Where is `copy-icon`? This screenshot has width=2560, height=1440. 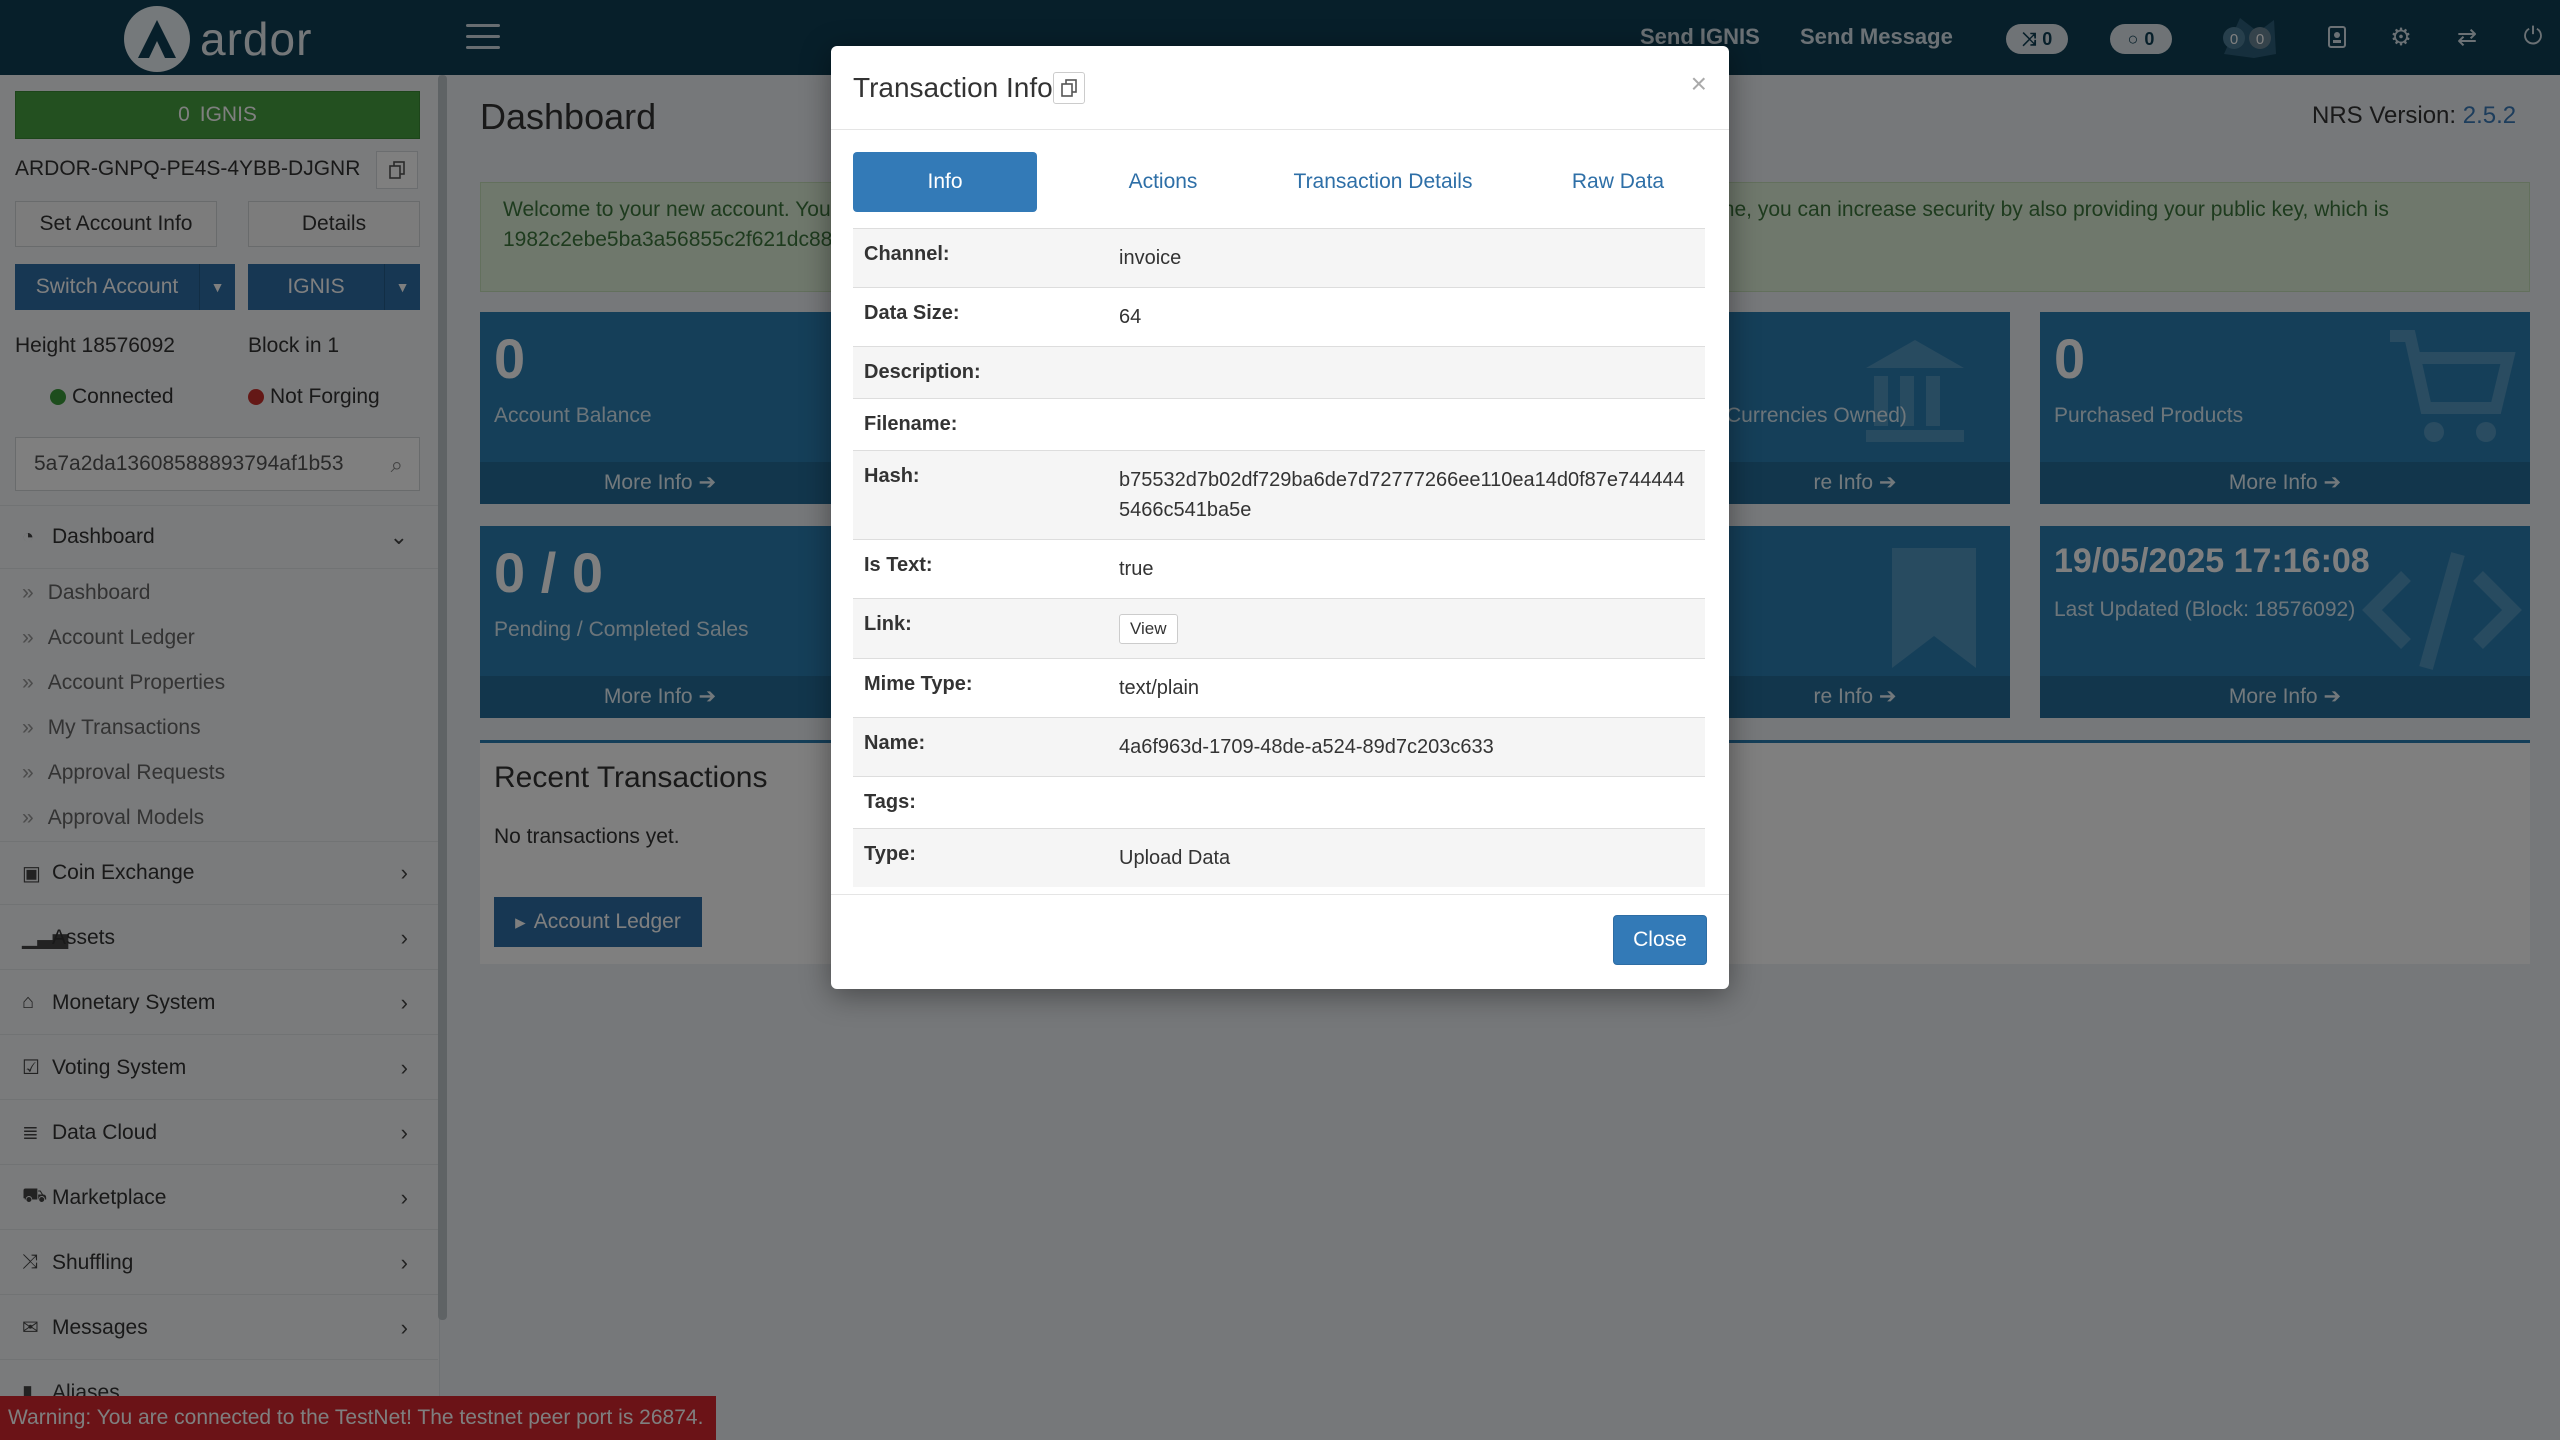
copy-icon is located at coordinates (1069, 88).